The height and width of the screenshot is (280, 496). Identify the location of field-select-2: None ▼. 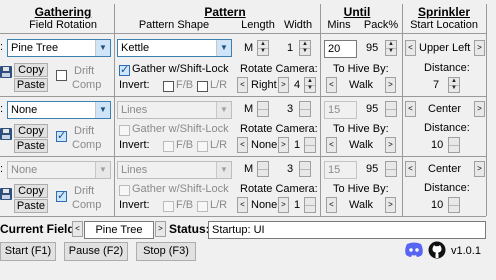
(59, 110).